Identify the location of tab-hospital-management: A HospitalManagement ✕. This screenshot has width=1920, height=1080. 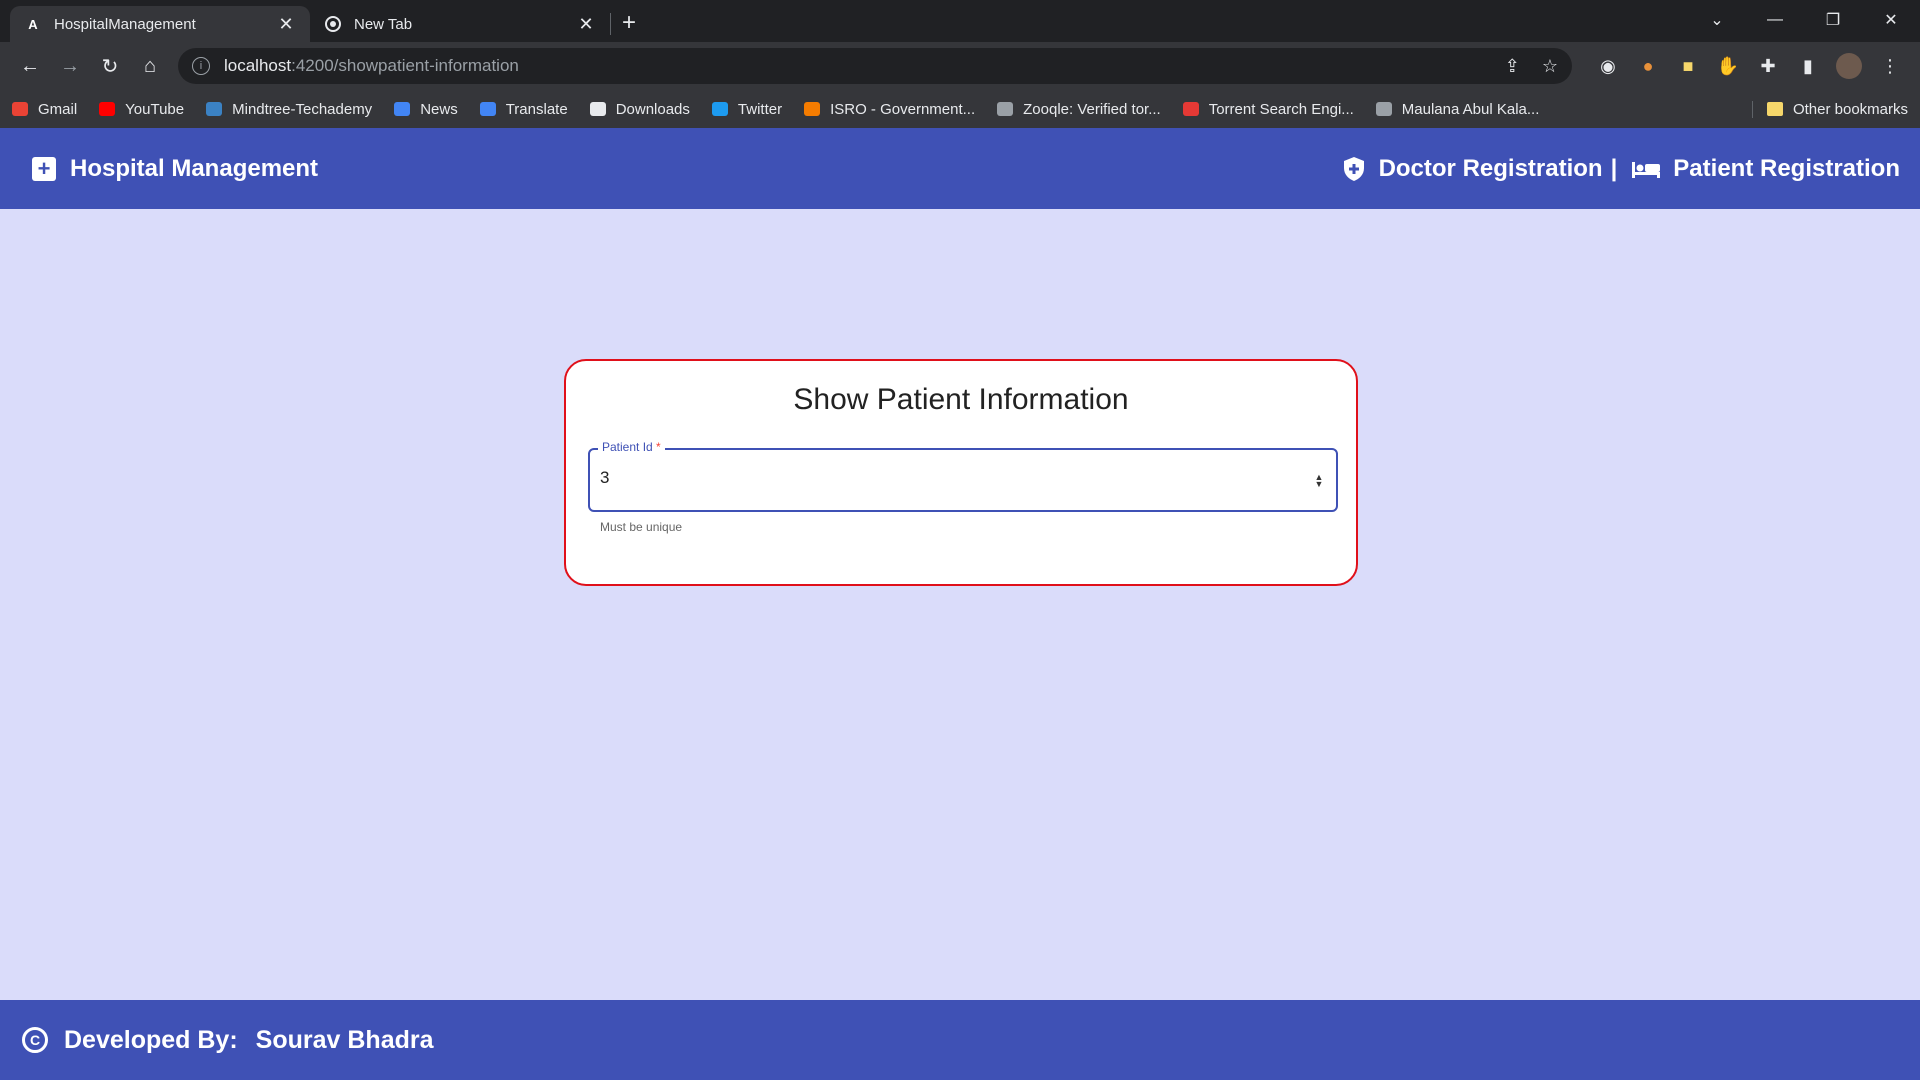
(160, 24).